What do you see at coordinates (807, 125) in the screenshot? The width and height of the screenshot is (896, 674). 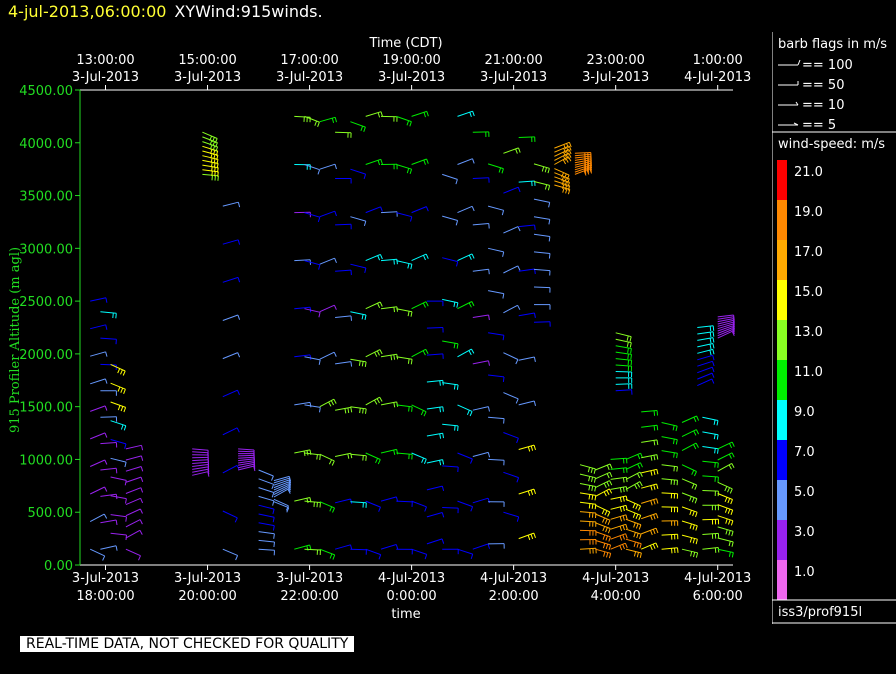 I see `barb-legend-entry: == 5` at bounding box center [807, 125].